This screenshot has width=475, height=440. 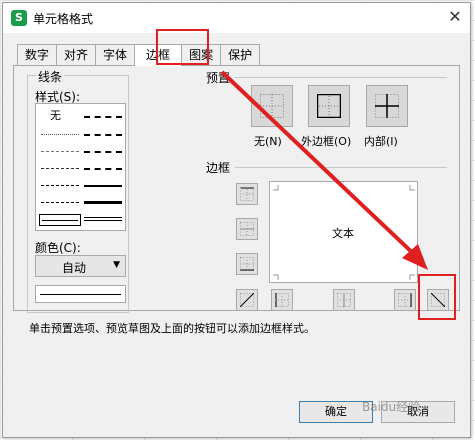 I want to click on border-right-button, so click(x=405, y=300).